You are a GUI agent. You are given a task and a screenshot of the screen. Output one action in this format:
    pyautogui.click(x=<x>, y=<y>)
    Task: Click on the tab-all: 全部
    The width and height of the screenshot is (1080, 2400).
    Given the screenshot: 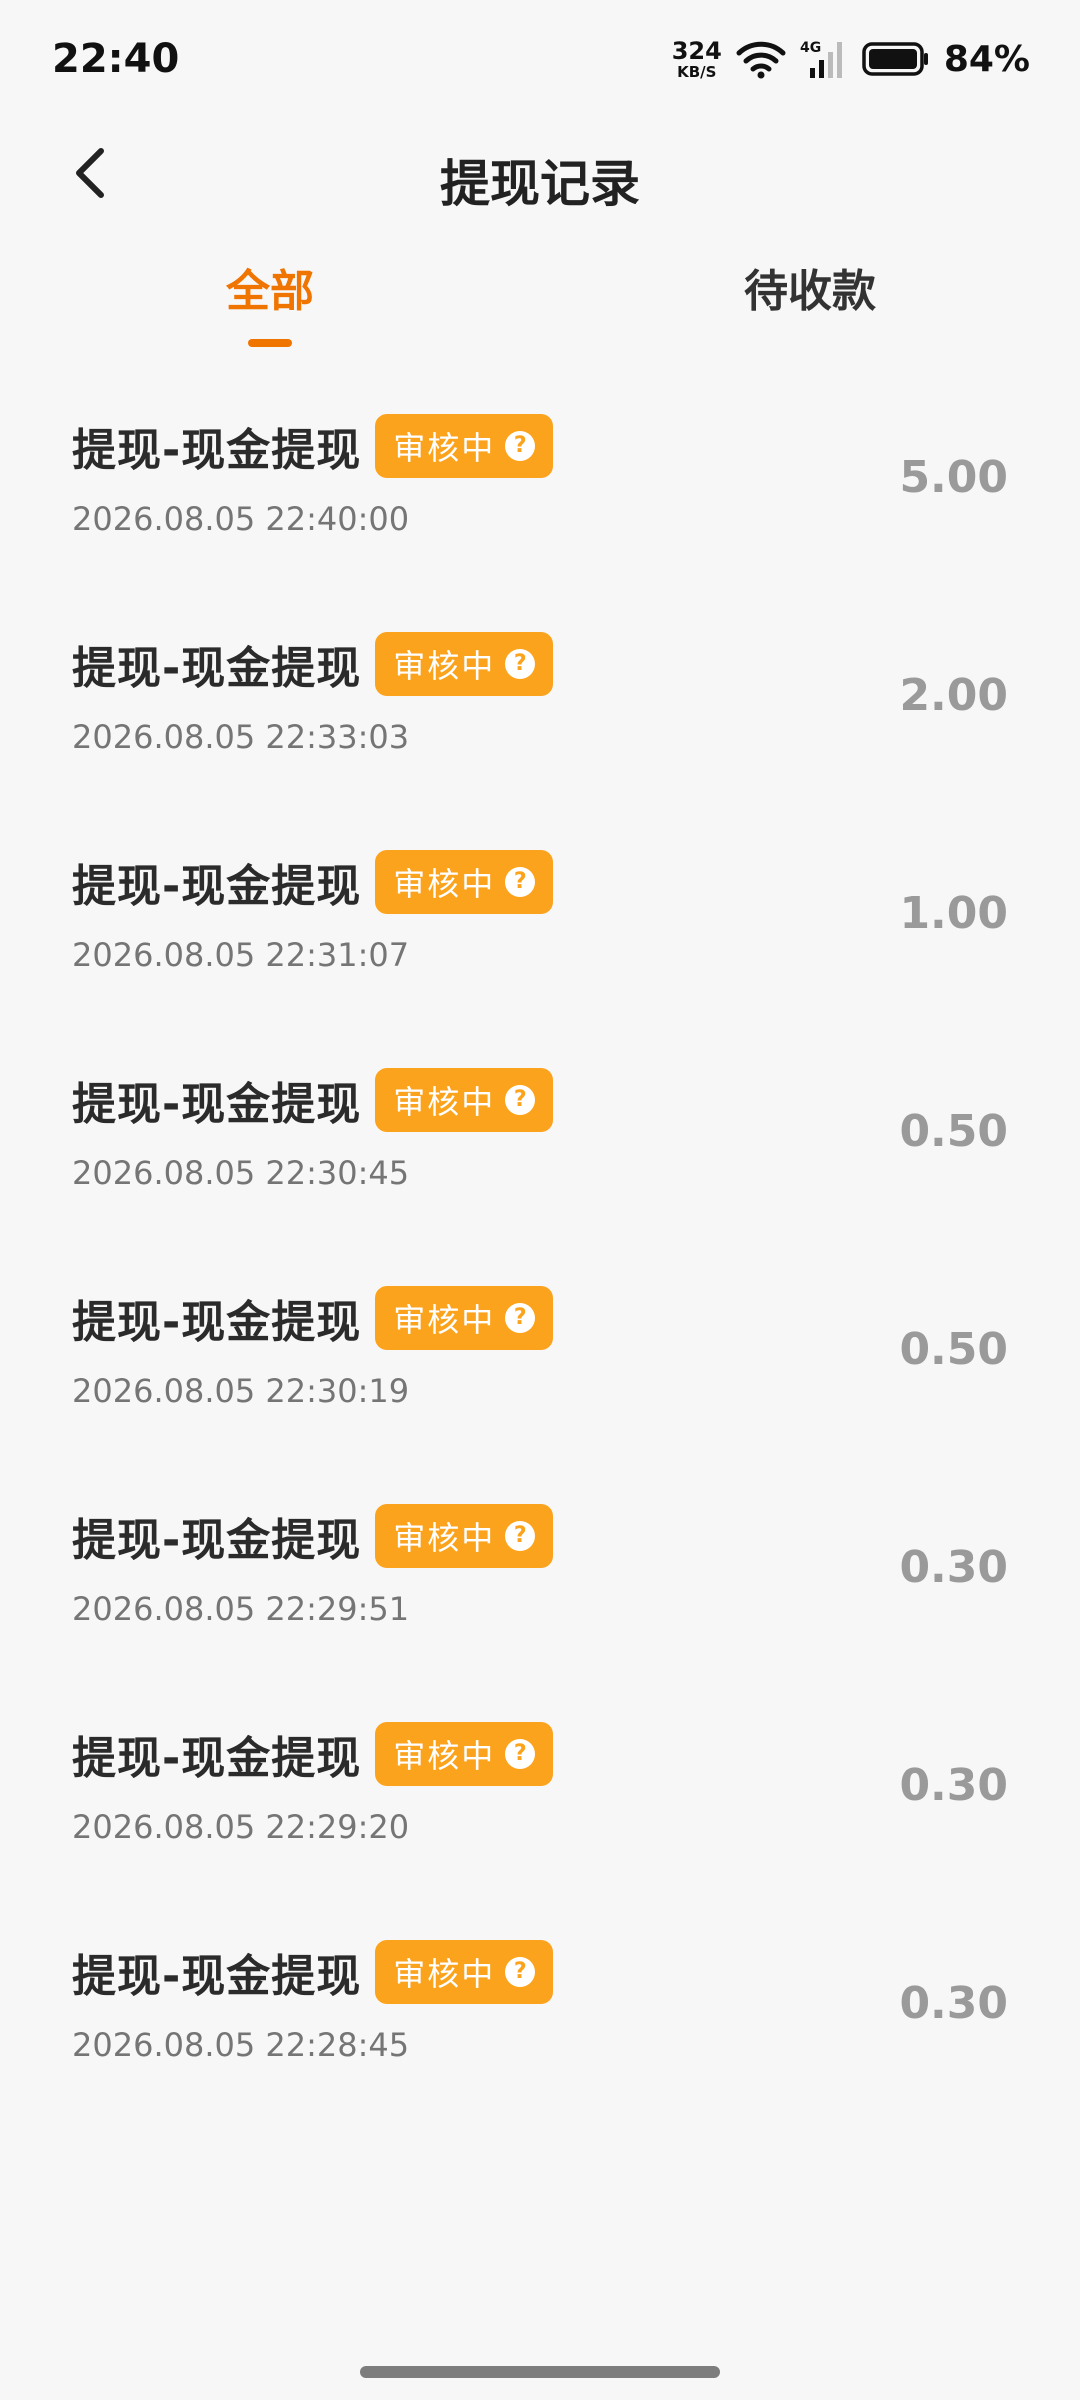 What is the action you would take?
    pyautogui.click(x=270, y=287)
    